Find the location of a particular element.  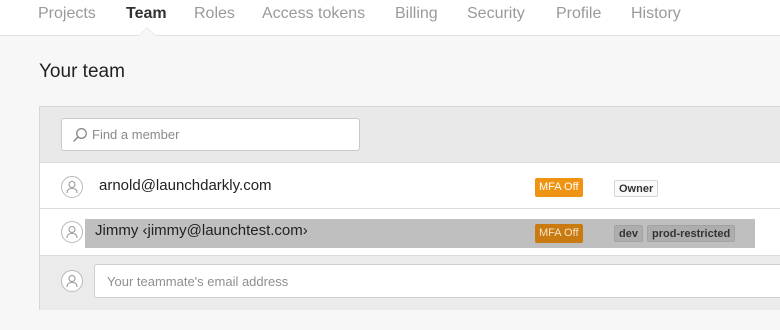

tab-billing: Billing is located at coordinates (416, 15).